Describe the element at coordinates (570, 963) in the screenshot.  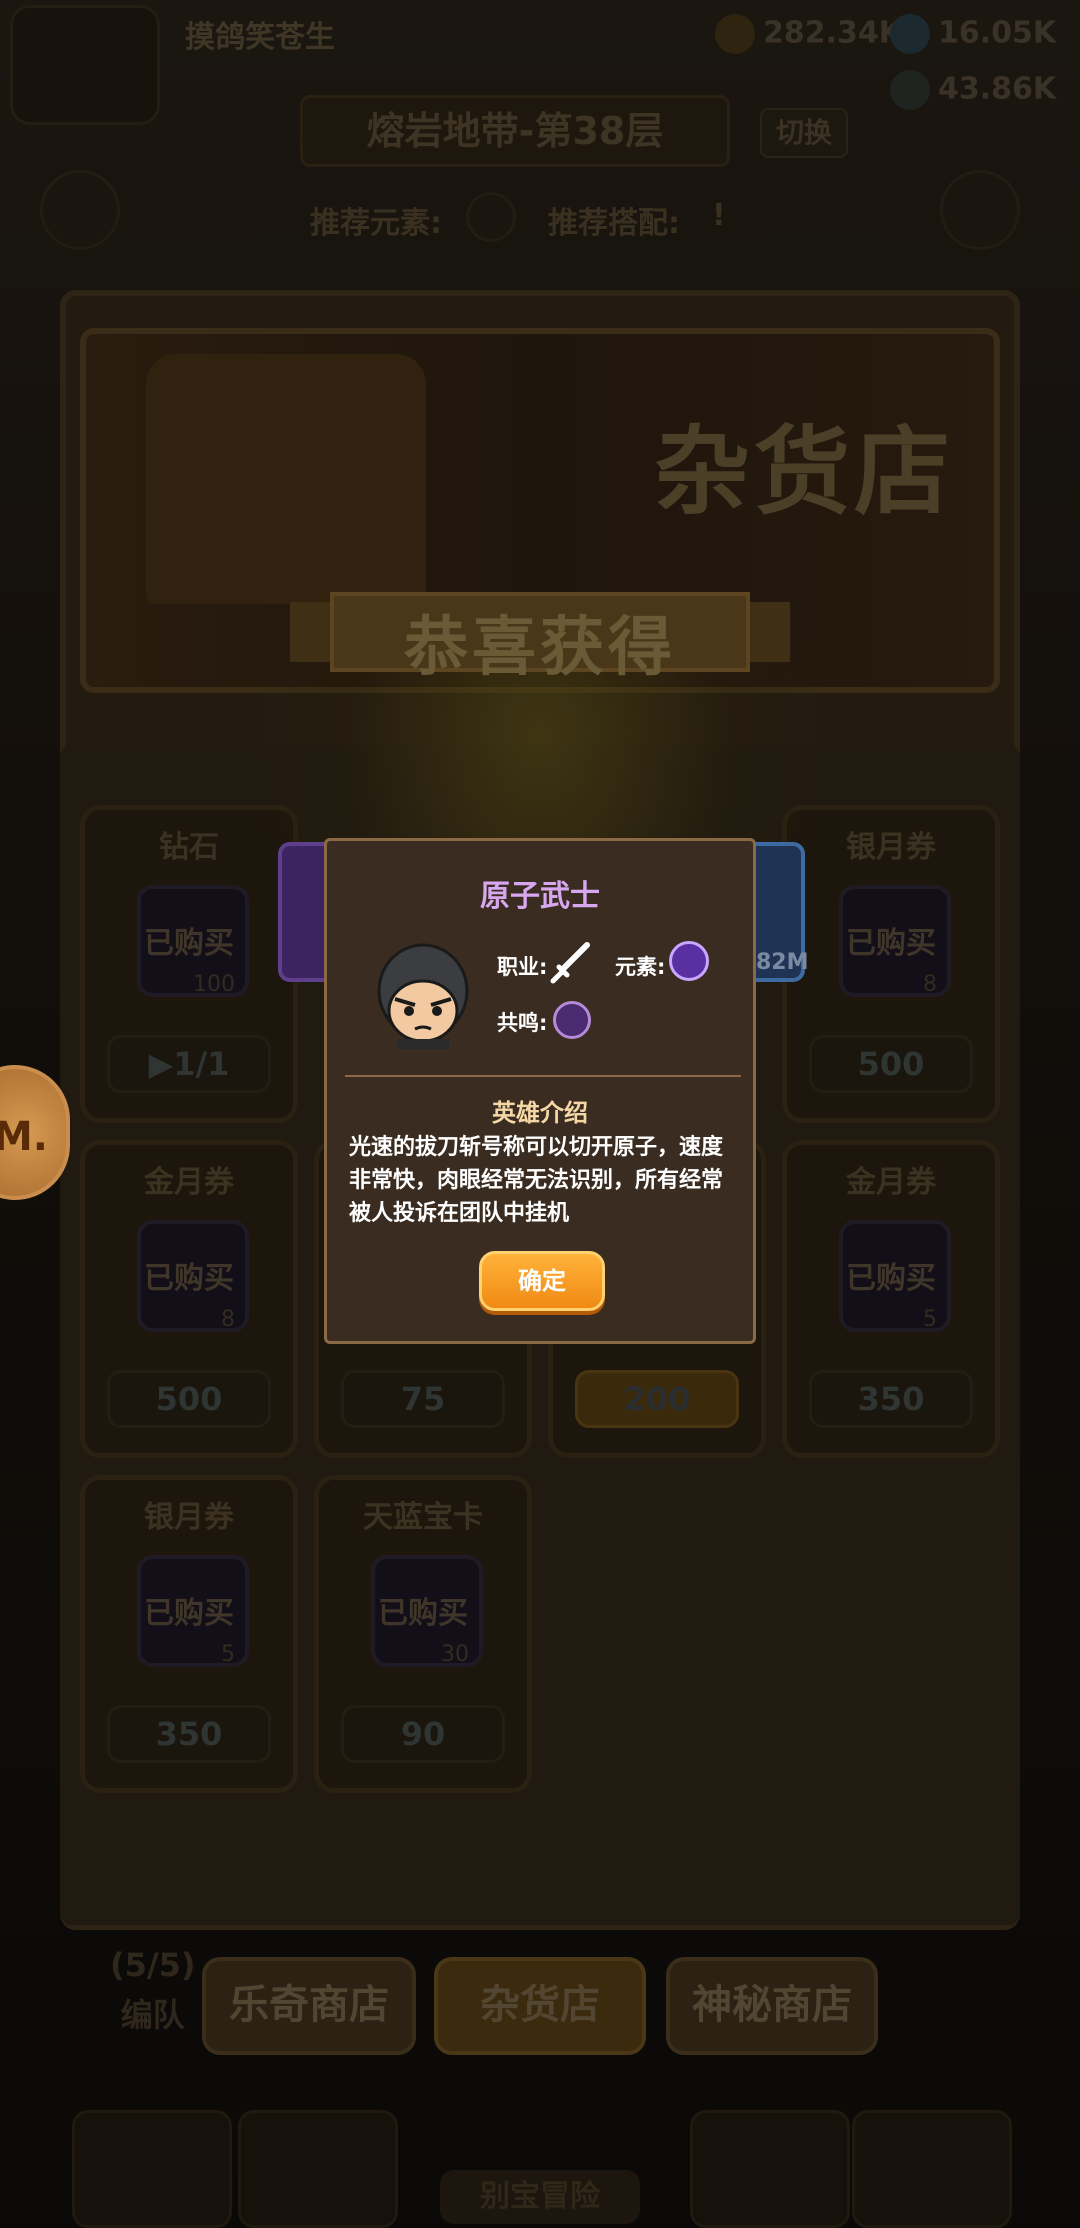
I see `sword-icon` at that location.